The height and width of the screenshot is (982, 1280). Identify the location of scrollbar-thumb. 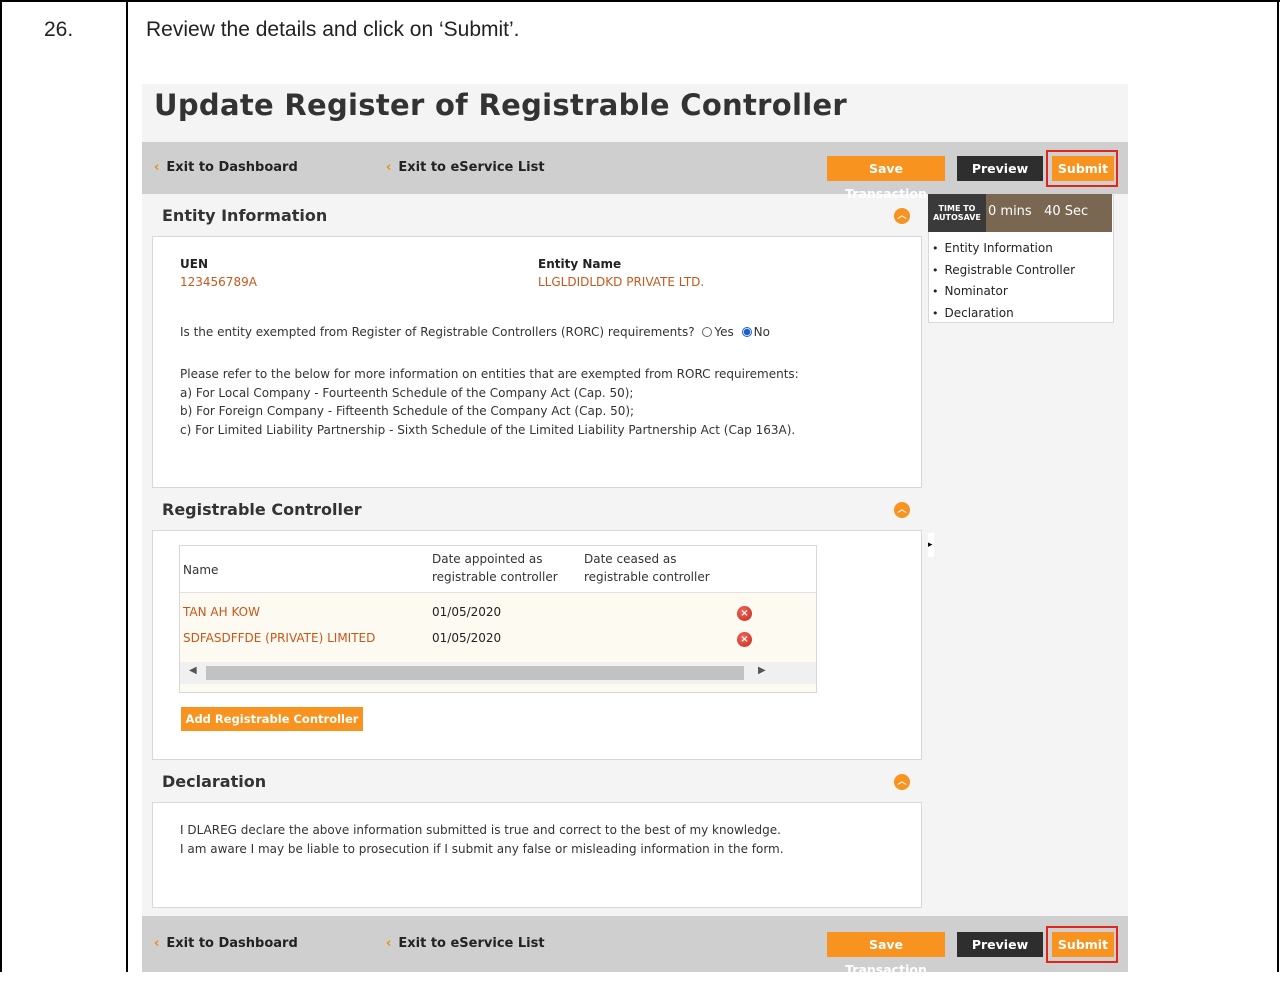
(475, 673).